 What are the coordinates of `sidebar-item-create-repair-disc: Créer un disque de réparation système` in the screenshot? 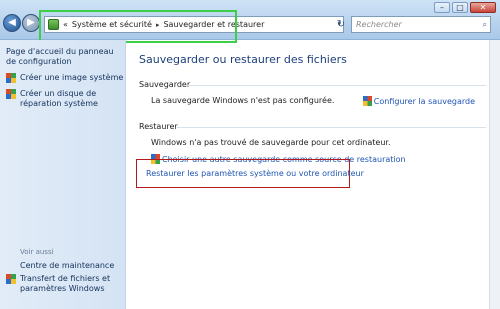 It's located at (65, 99).